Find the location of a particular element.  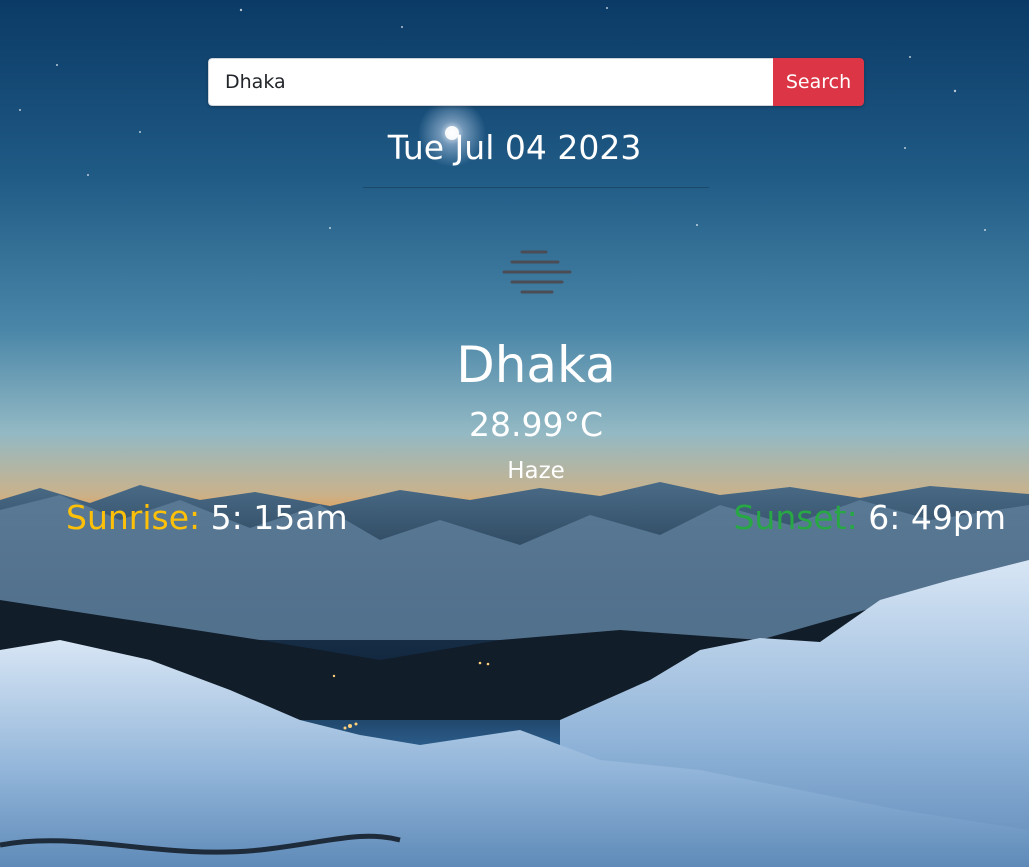

sunset-info: Sunset: 6: 49pm is located at coordinates (869, 517).